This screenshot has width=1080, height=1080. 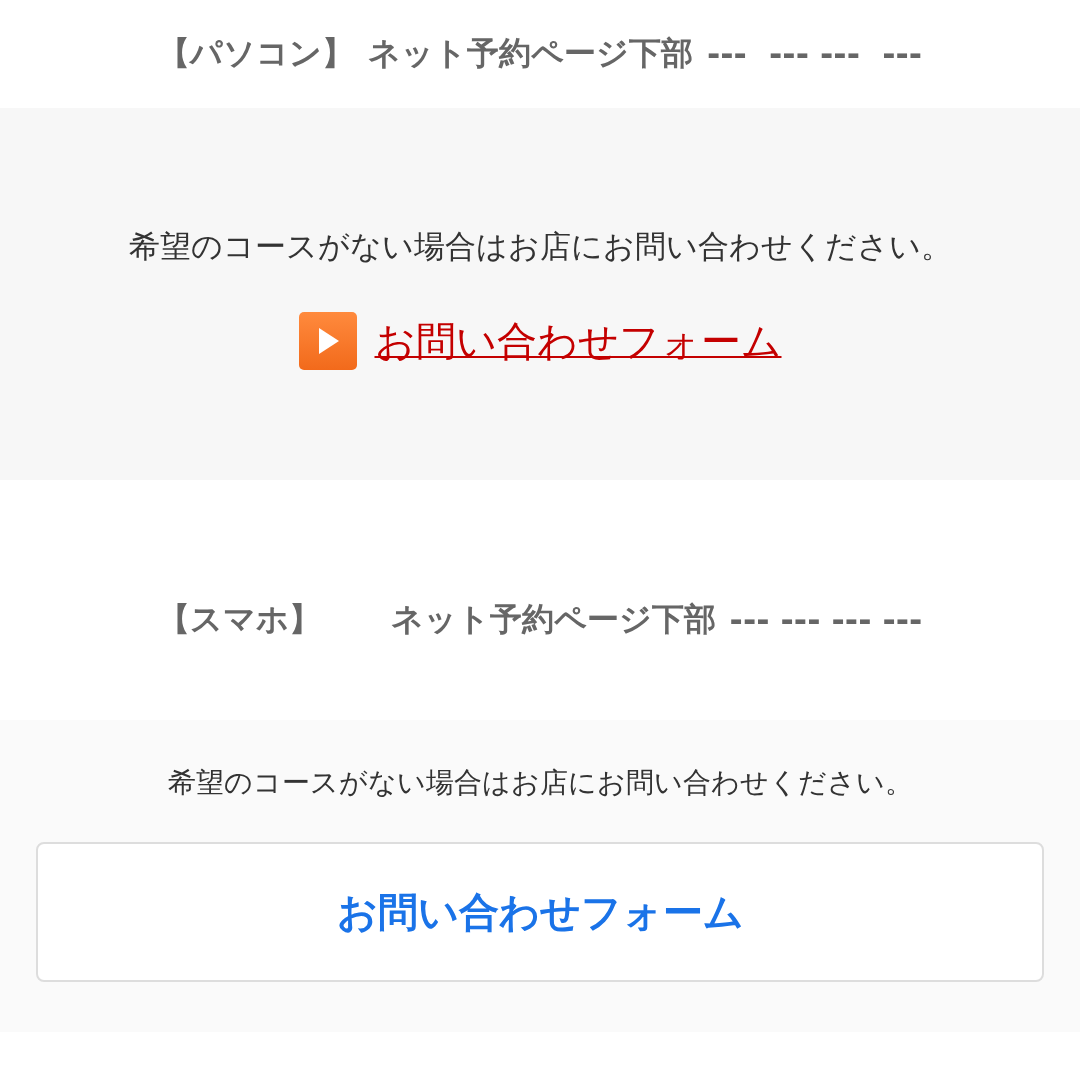 I want to click on contact-form-button: お問い合わせフォーム, so click(x=540, y=912).